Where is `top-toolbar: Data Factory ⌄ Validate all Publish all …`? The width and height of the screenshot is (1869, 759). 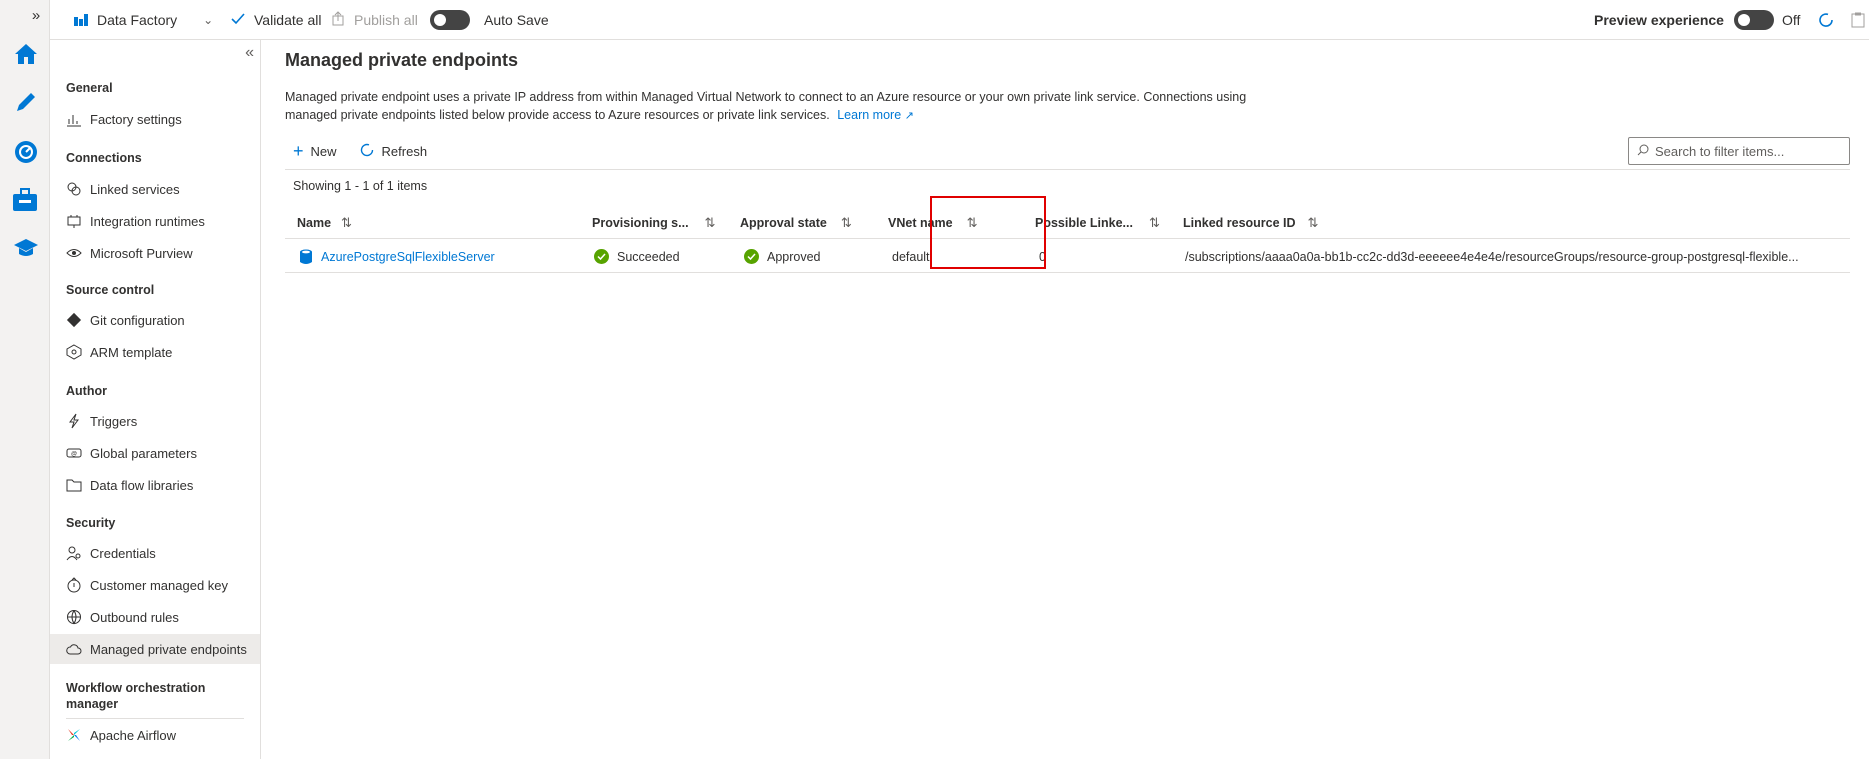
top-toolbar: Data Factory ⌄ Validate all Publish all … is located at coordinates (934, 20).